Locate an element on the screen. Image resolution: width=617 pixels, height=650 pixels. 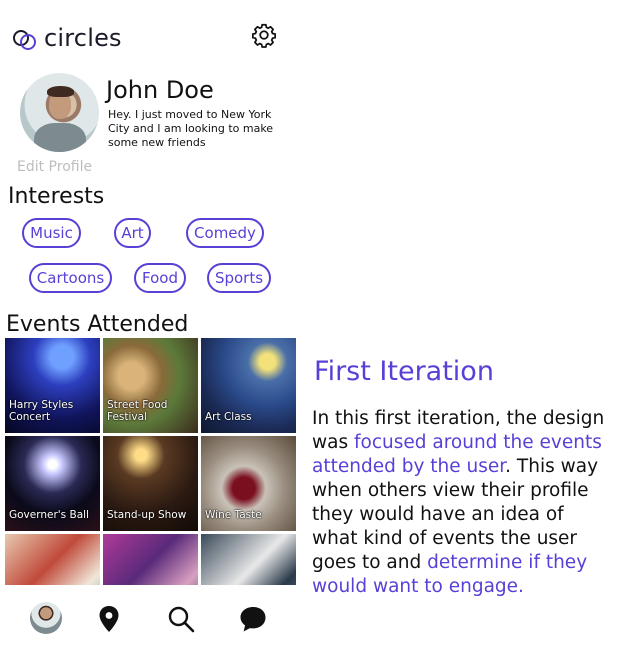
circles-logo-icon is located at coordinates (24, 40).